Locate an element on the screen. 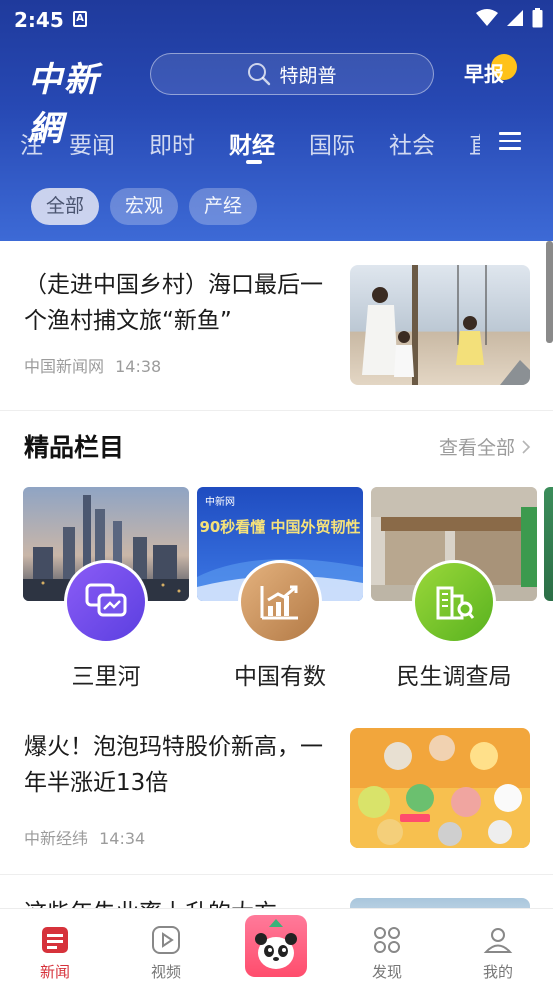 The height and width of the screenshot is (984, 553). view-all-link: 查看全部 is located at coordinates (485, 446).